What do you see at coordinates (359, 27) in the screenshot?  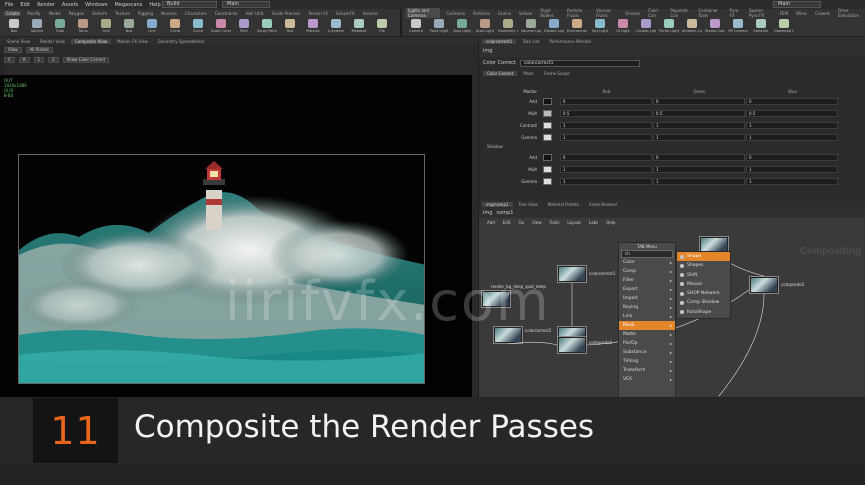 I see `shelf-tool-button: Metaball` at bounding box center [359, 27].